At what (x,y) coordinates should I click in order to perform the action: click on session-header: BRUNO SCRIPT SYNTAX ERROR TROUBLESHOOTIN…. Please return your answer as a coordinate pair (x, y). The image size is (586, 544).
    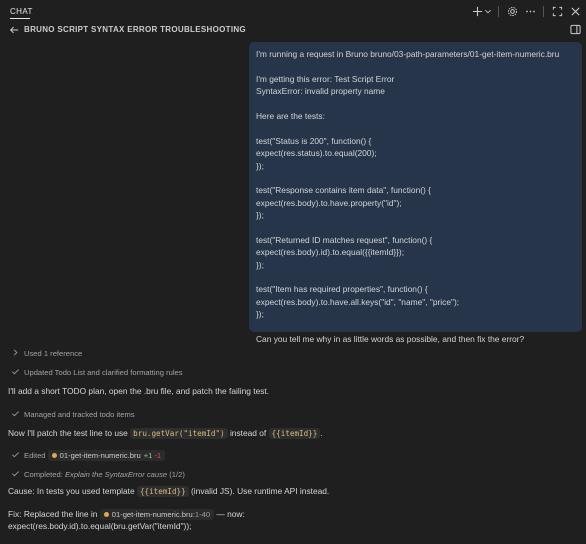
    Looking at the image, I should click on (293, 30).